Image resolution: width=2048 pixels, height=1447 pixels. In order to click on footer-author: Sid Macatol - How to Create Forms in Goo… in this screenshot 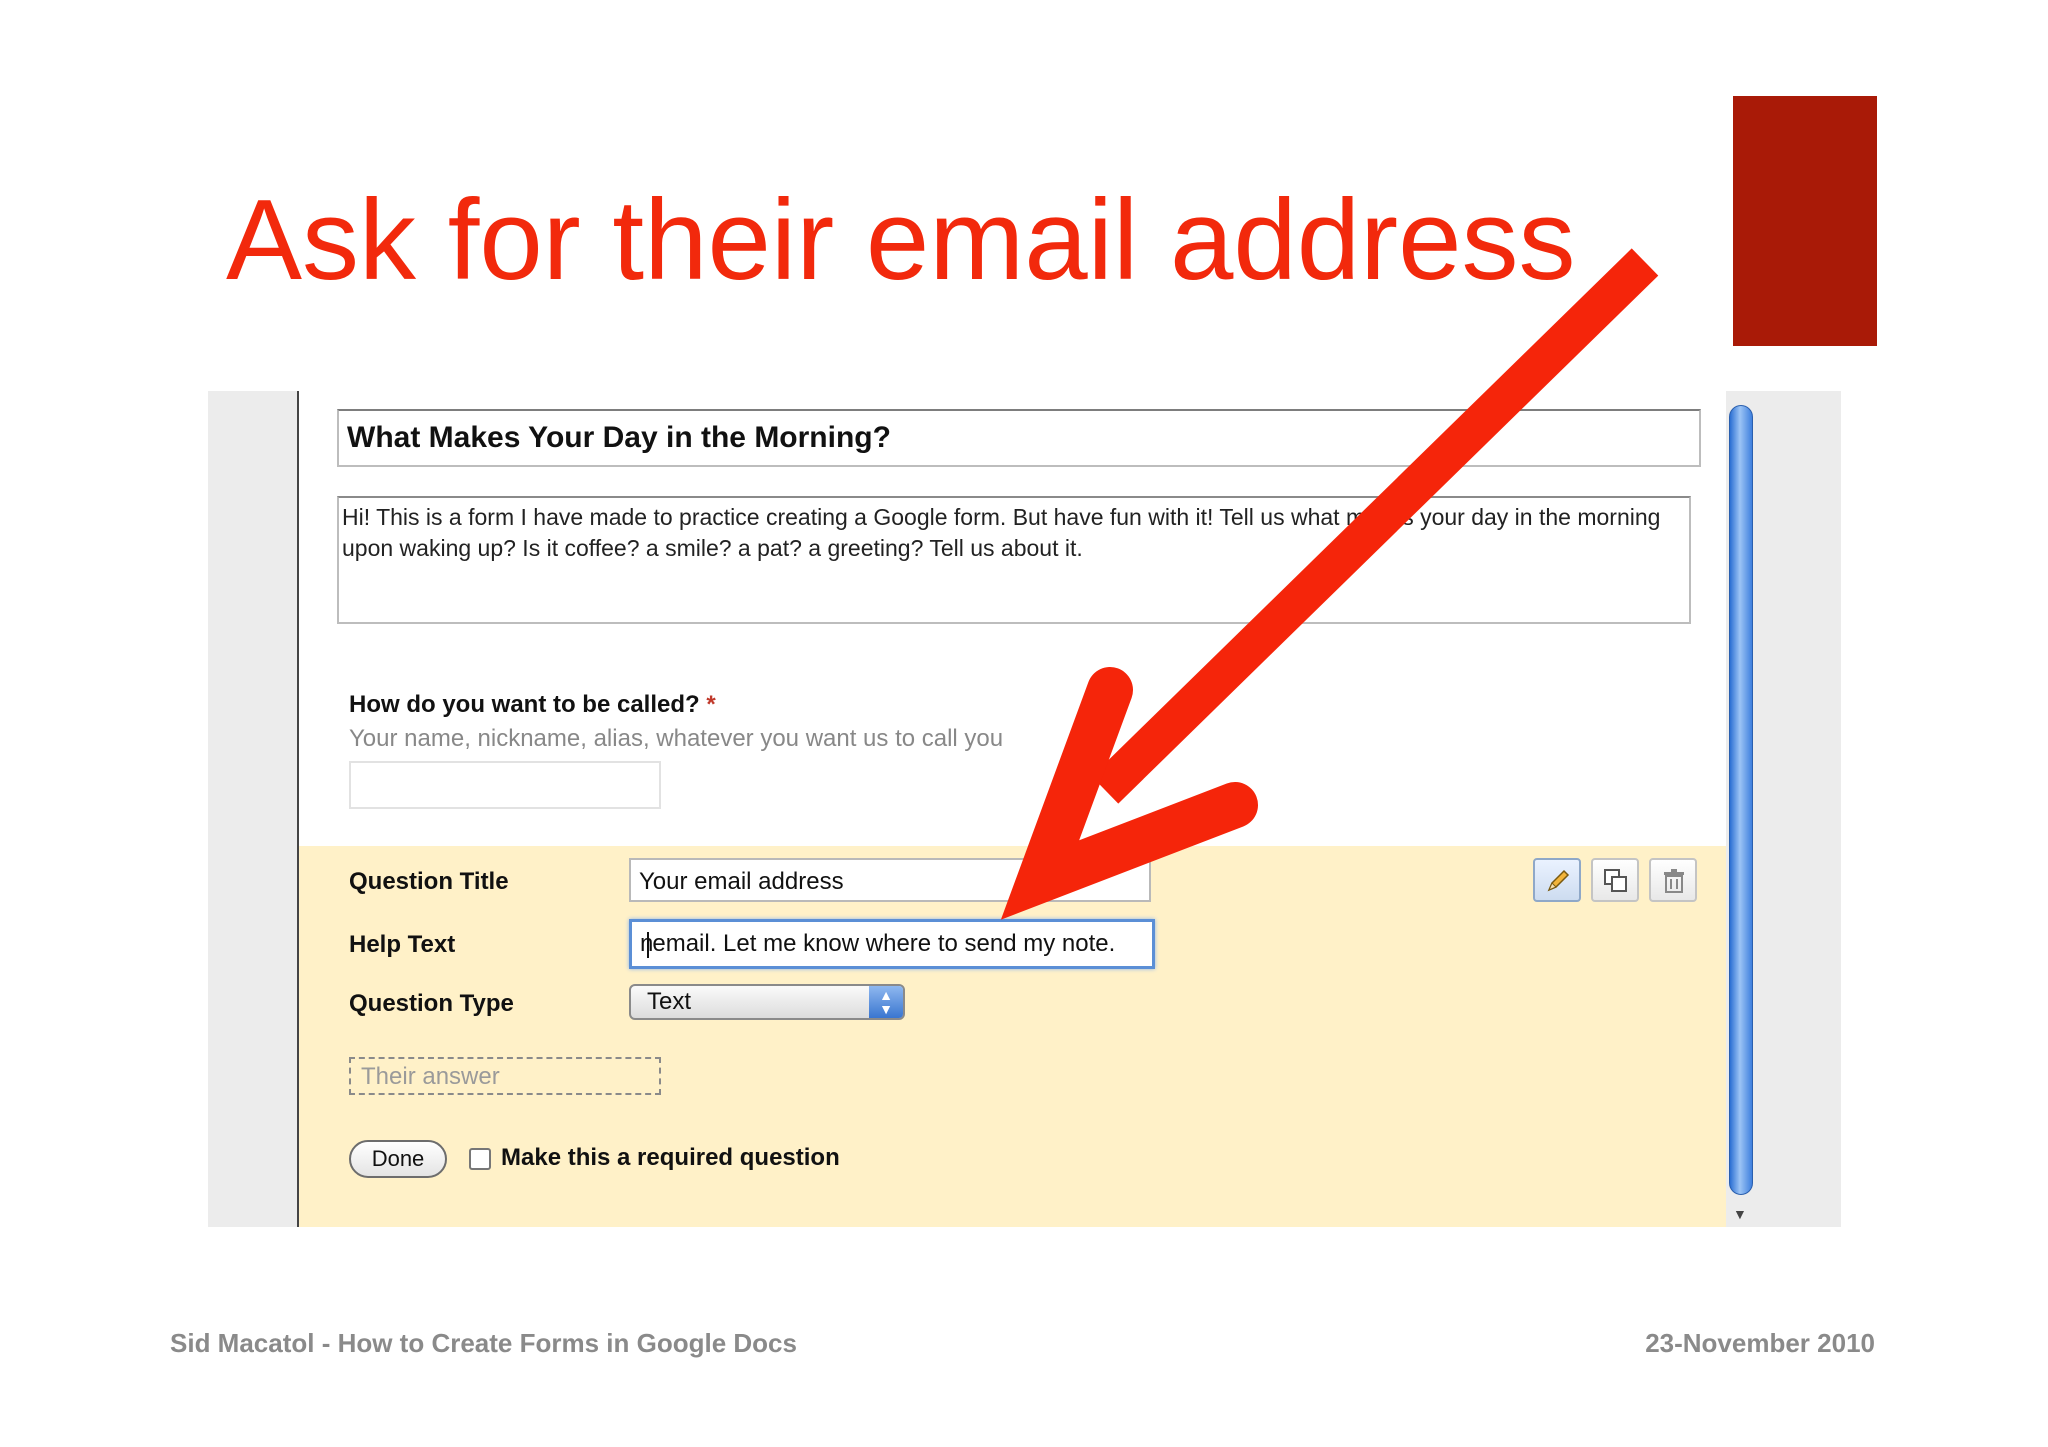, I will do `click(483, 1343)`.